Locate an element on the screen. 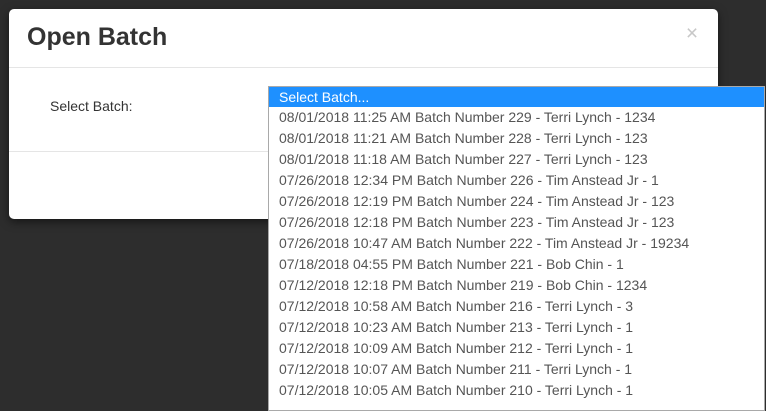  modal-title: Open Batch is located at coordinates (97, 37).